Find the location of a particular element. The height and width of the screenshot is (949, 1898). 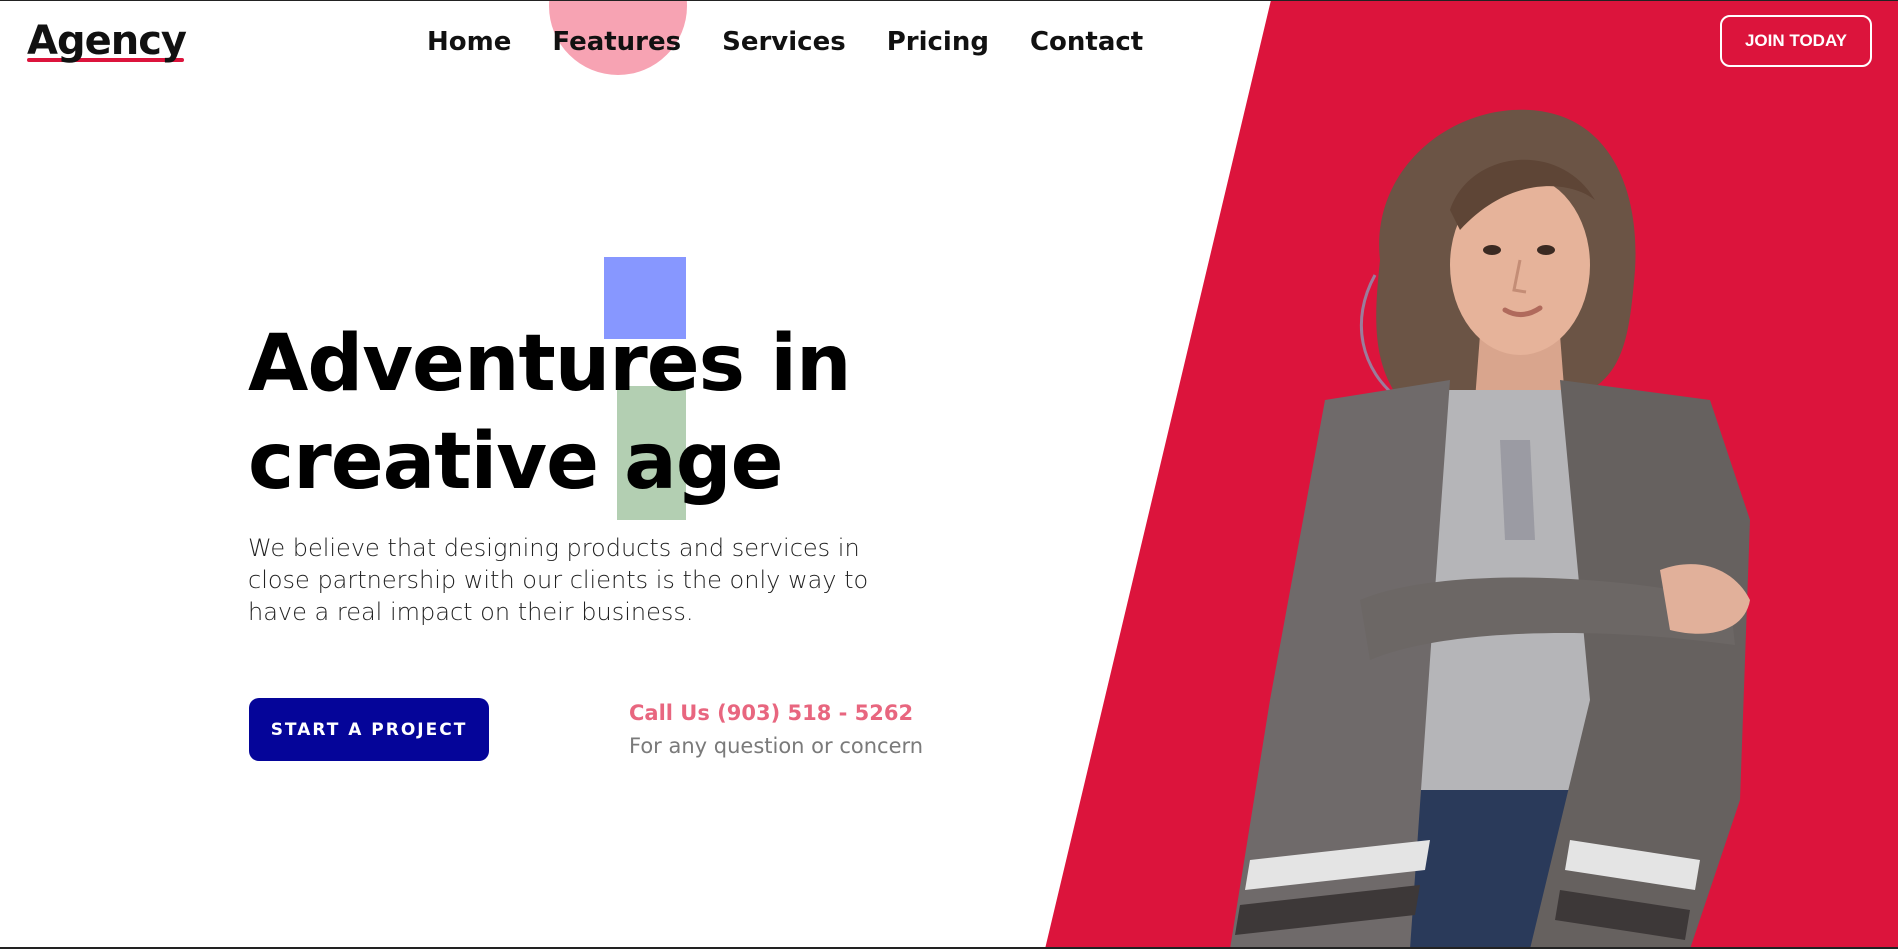

top-border is located at coordinates (949, 0).